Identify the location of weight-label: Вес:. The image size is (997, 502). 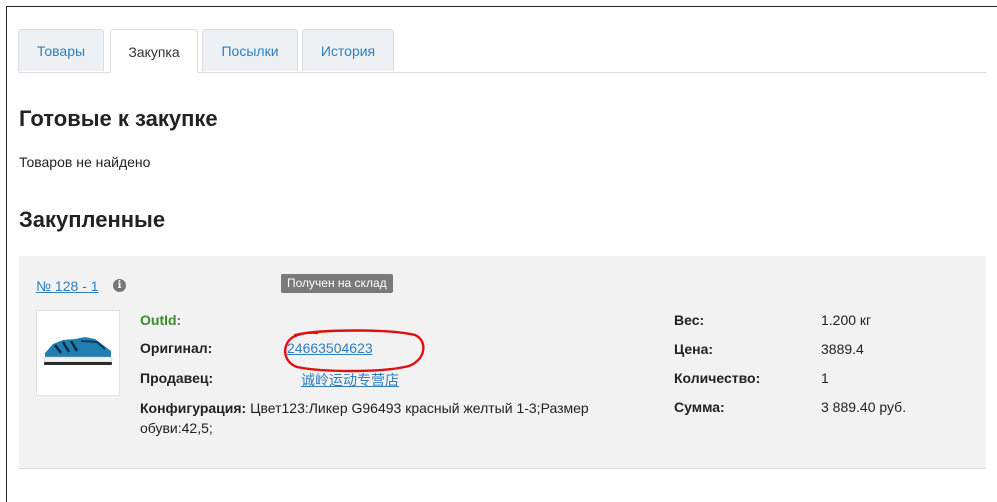
(689, 320).